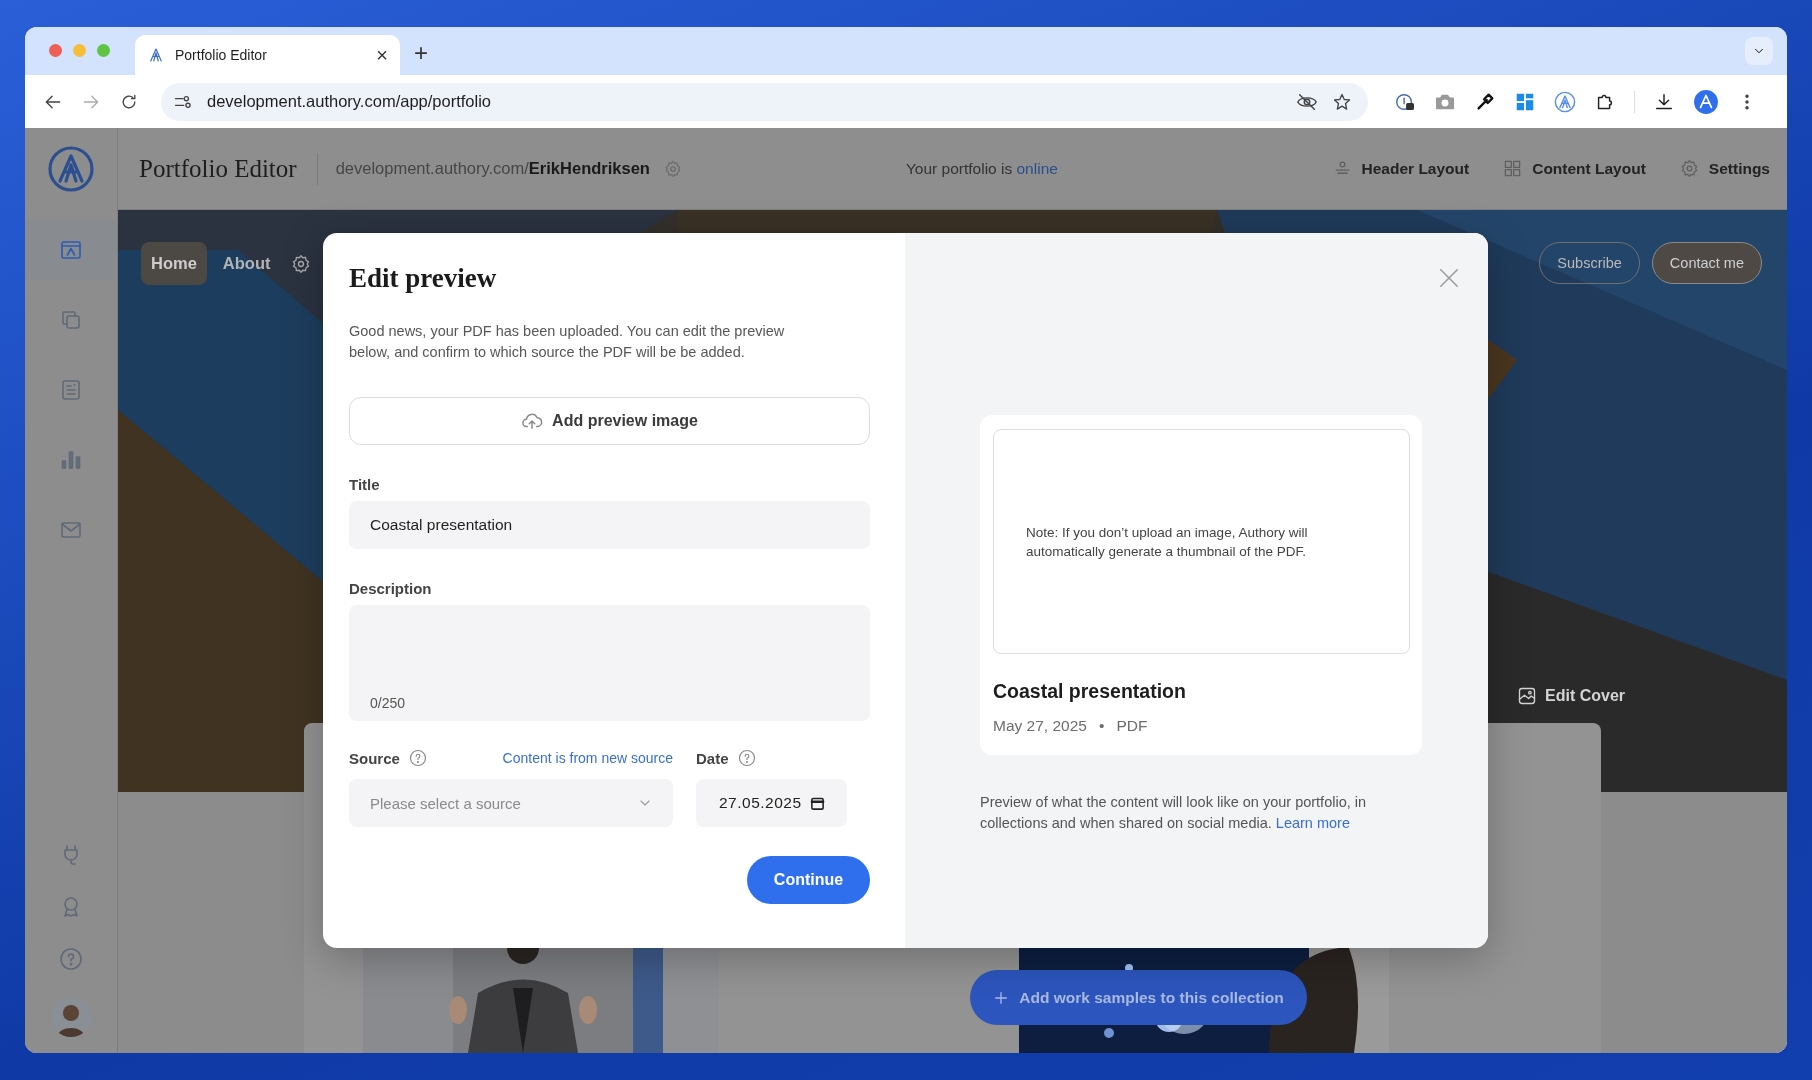  Describe the element at coordinates (1571, 696) in the screenshot. I see `edit-cover-button: Edit Cover` at that location.